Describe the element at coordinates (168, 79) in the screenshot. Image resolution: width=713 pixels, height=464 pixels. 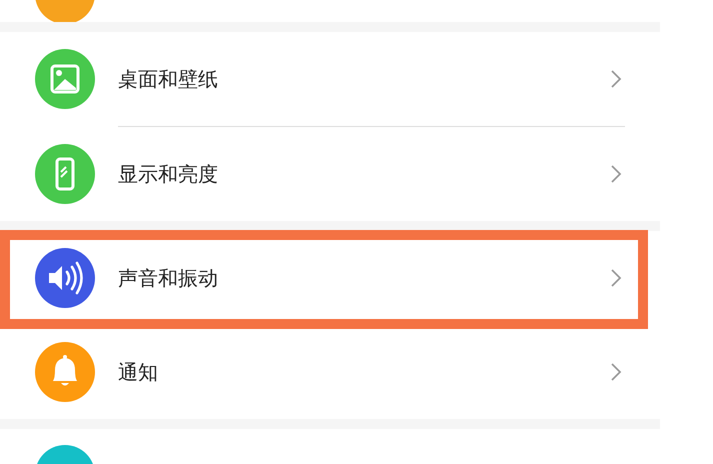
I see `item-label: 桌面和壁纸` at that location.